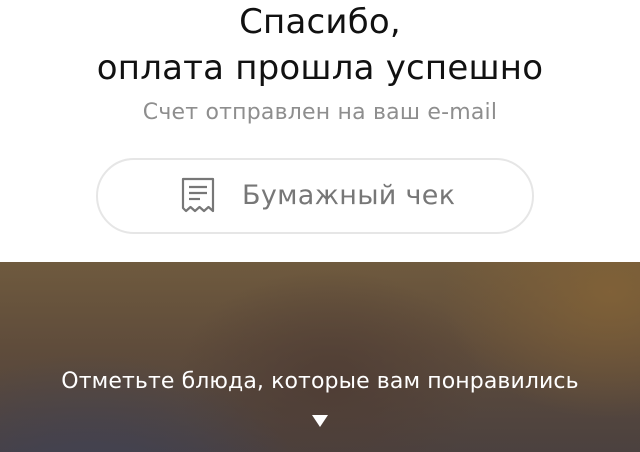 The height and width of the screenshot is (452, 640). What do you see at coordinates (198, 195) in the screenshot?
I see `receipt-icon` at bounding box center [198, 195].